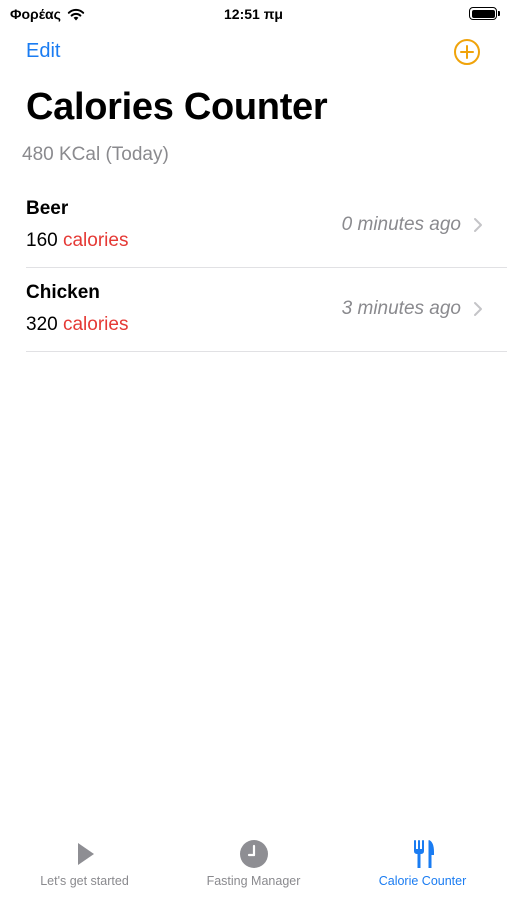 This screenshot has width=507, height=900. Describe the element at coordinates (401, 308) in the screenshot. I see `entry-time: 3 minutes ago` at that location.